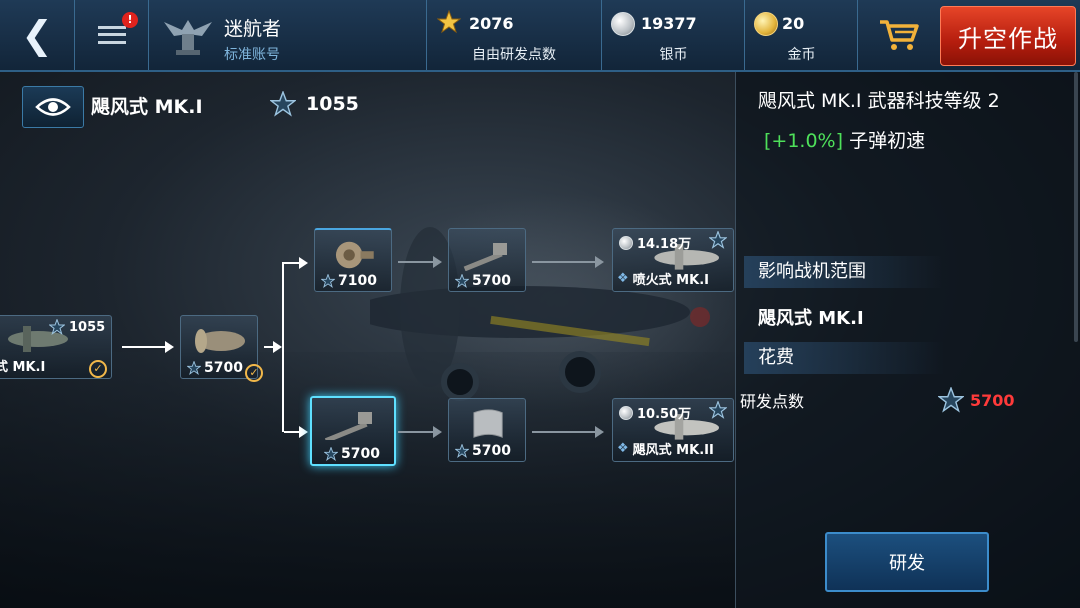 This screenshot has height=608, width=1080. What do you see at coordinates (664, 414) in the screenshot?
I see `next-plane-price-value: 10.50万` at bounding box center [664, 414].